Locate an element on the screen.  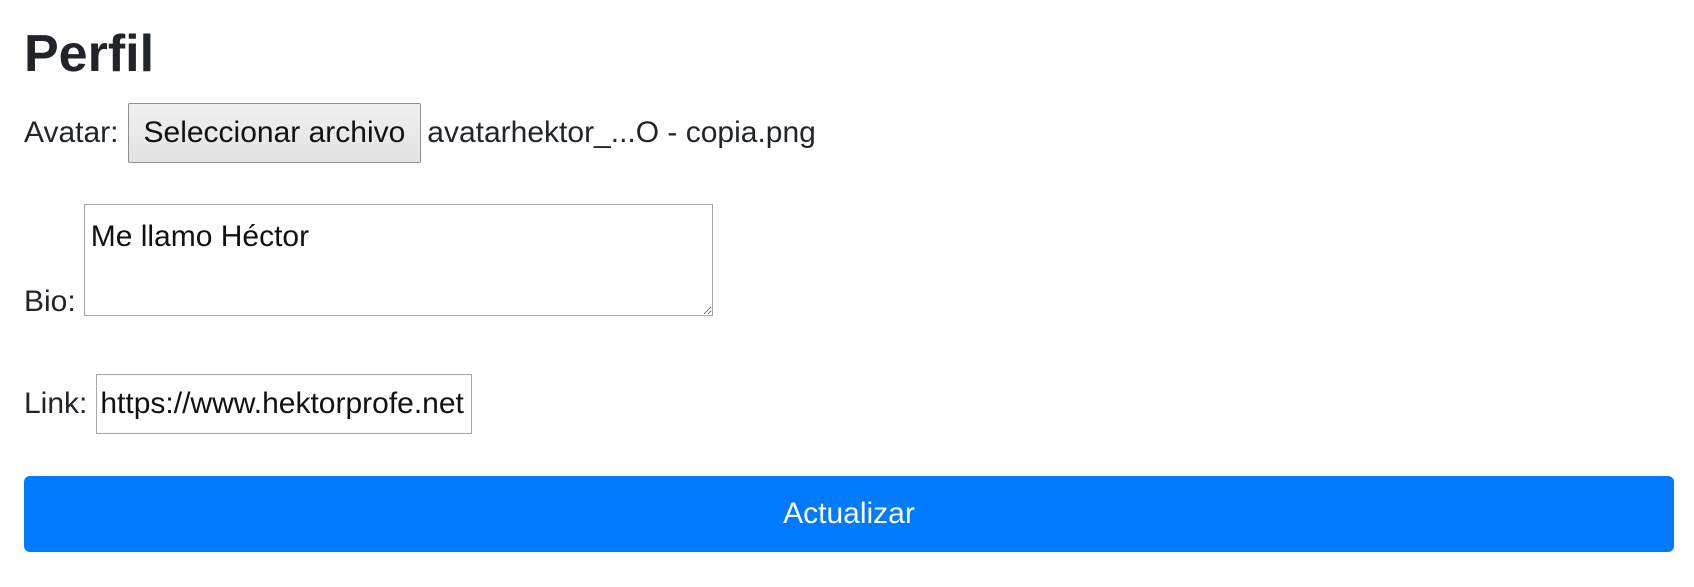
link-row: Link: is located at coordinates (248, 404).